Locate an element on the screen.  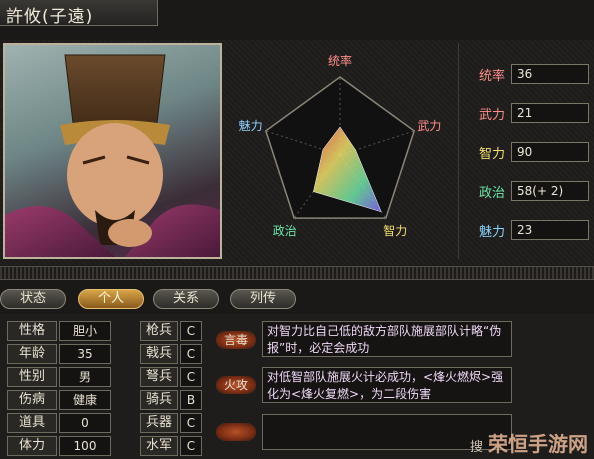
aptitude-halberd: 戟兵 C is located at coordinates (171, 354).